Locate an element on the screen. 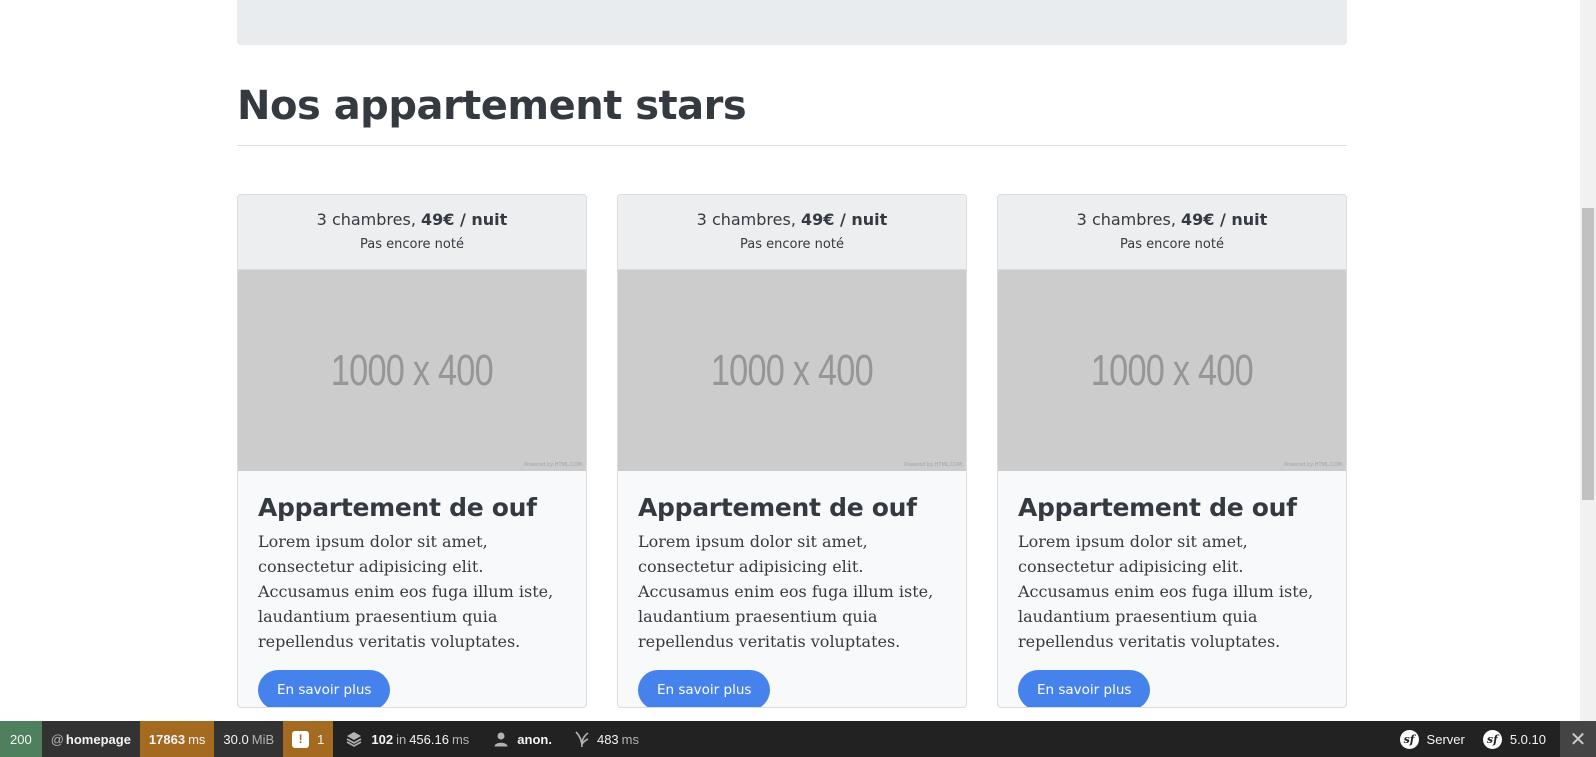 The height and width of the screenshot is (757, 1596). database-panel: 102 in 456.16 ms is located at coordinates (407, 739).